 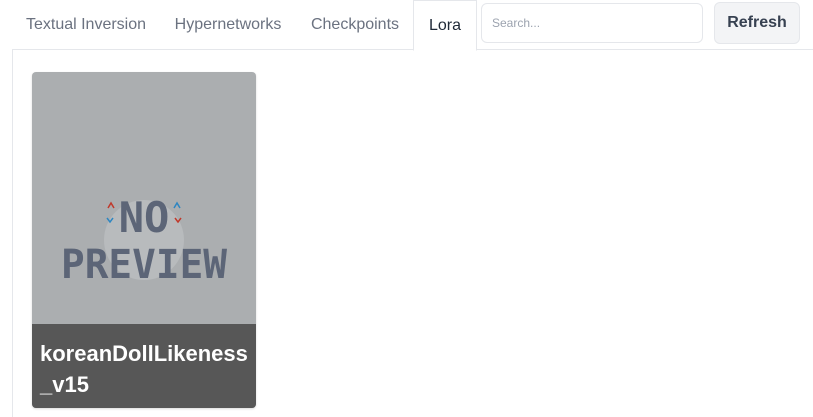 I want to click on decor-right-icon, so click(x=177, y=205).